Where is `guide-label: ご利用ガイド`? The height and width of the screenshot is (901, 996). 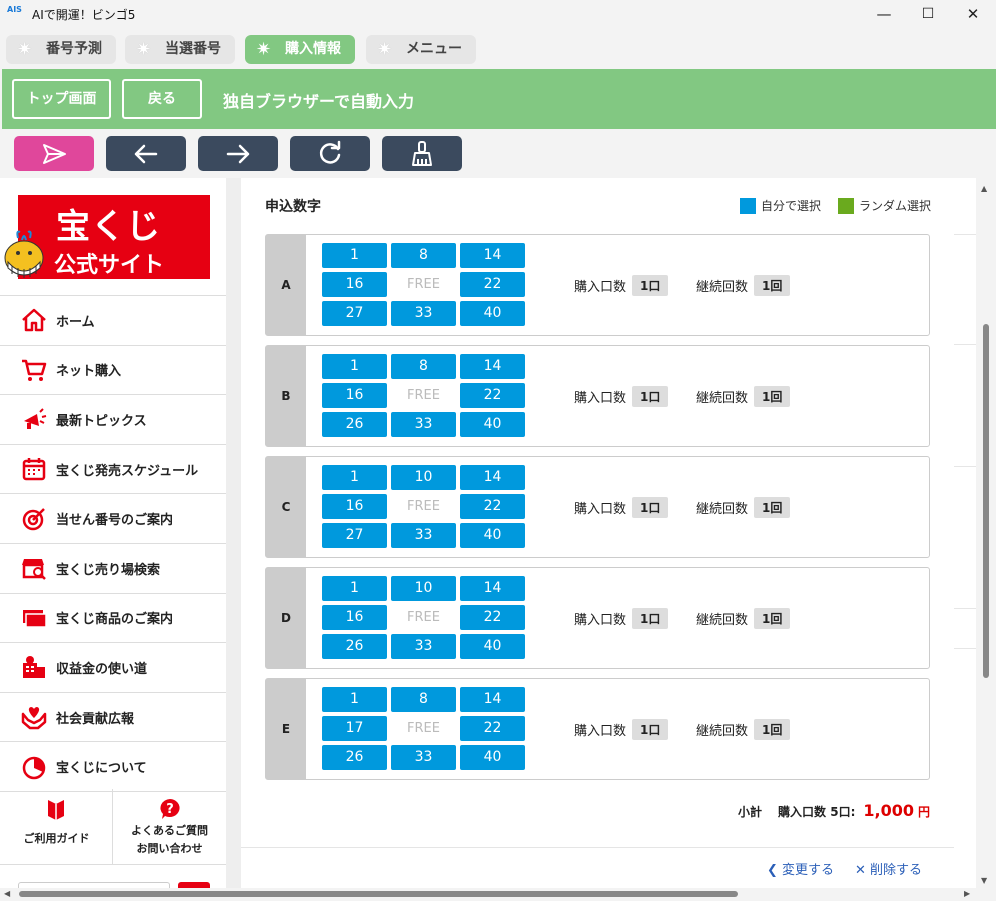
guide-label: ご利用ガイド is located at coordinates (56, 838).